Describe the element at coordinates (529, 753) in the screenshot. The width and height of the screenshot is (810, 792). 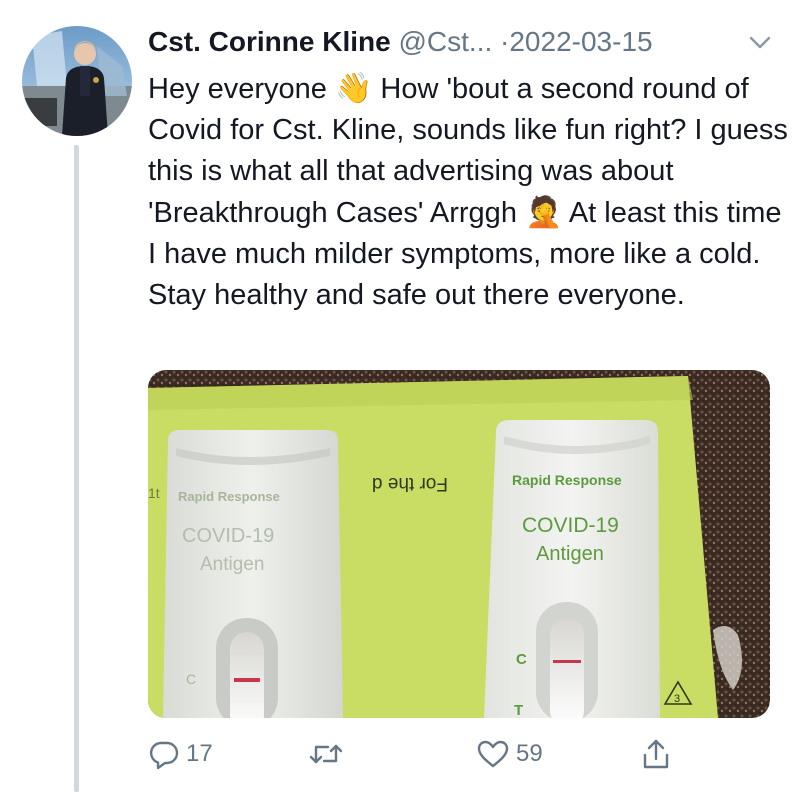
I see `like-count: 59` at that location.